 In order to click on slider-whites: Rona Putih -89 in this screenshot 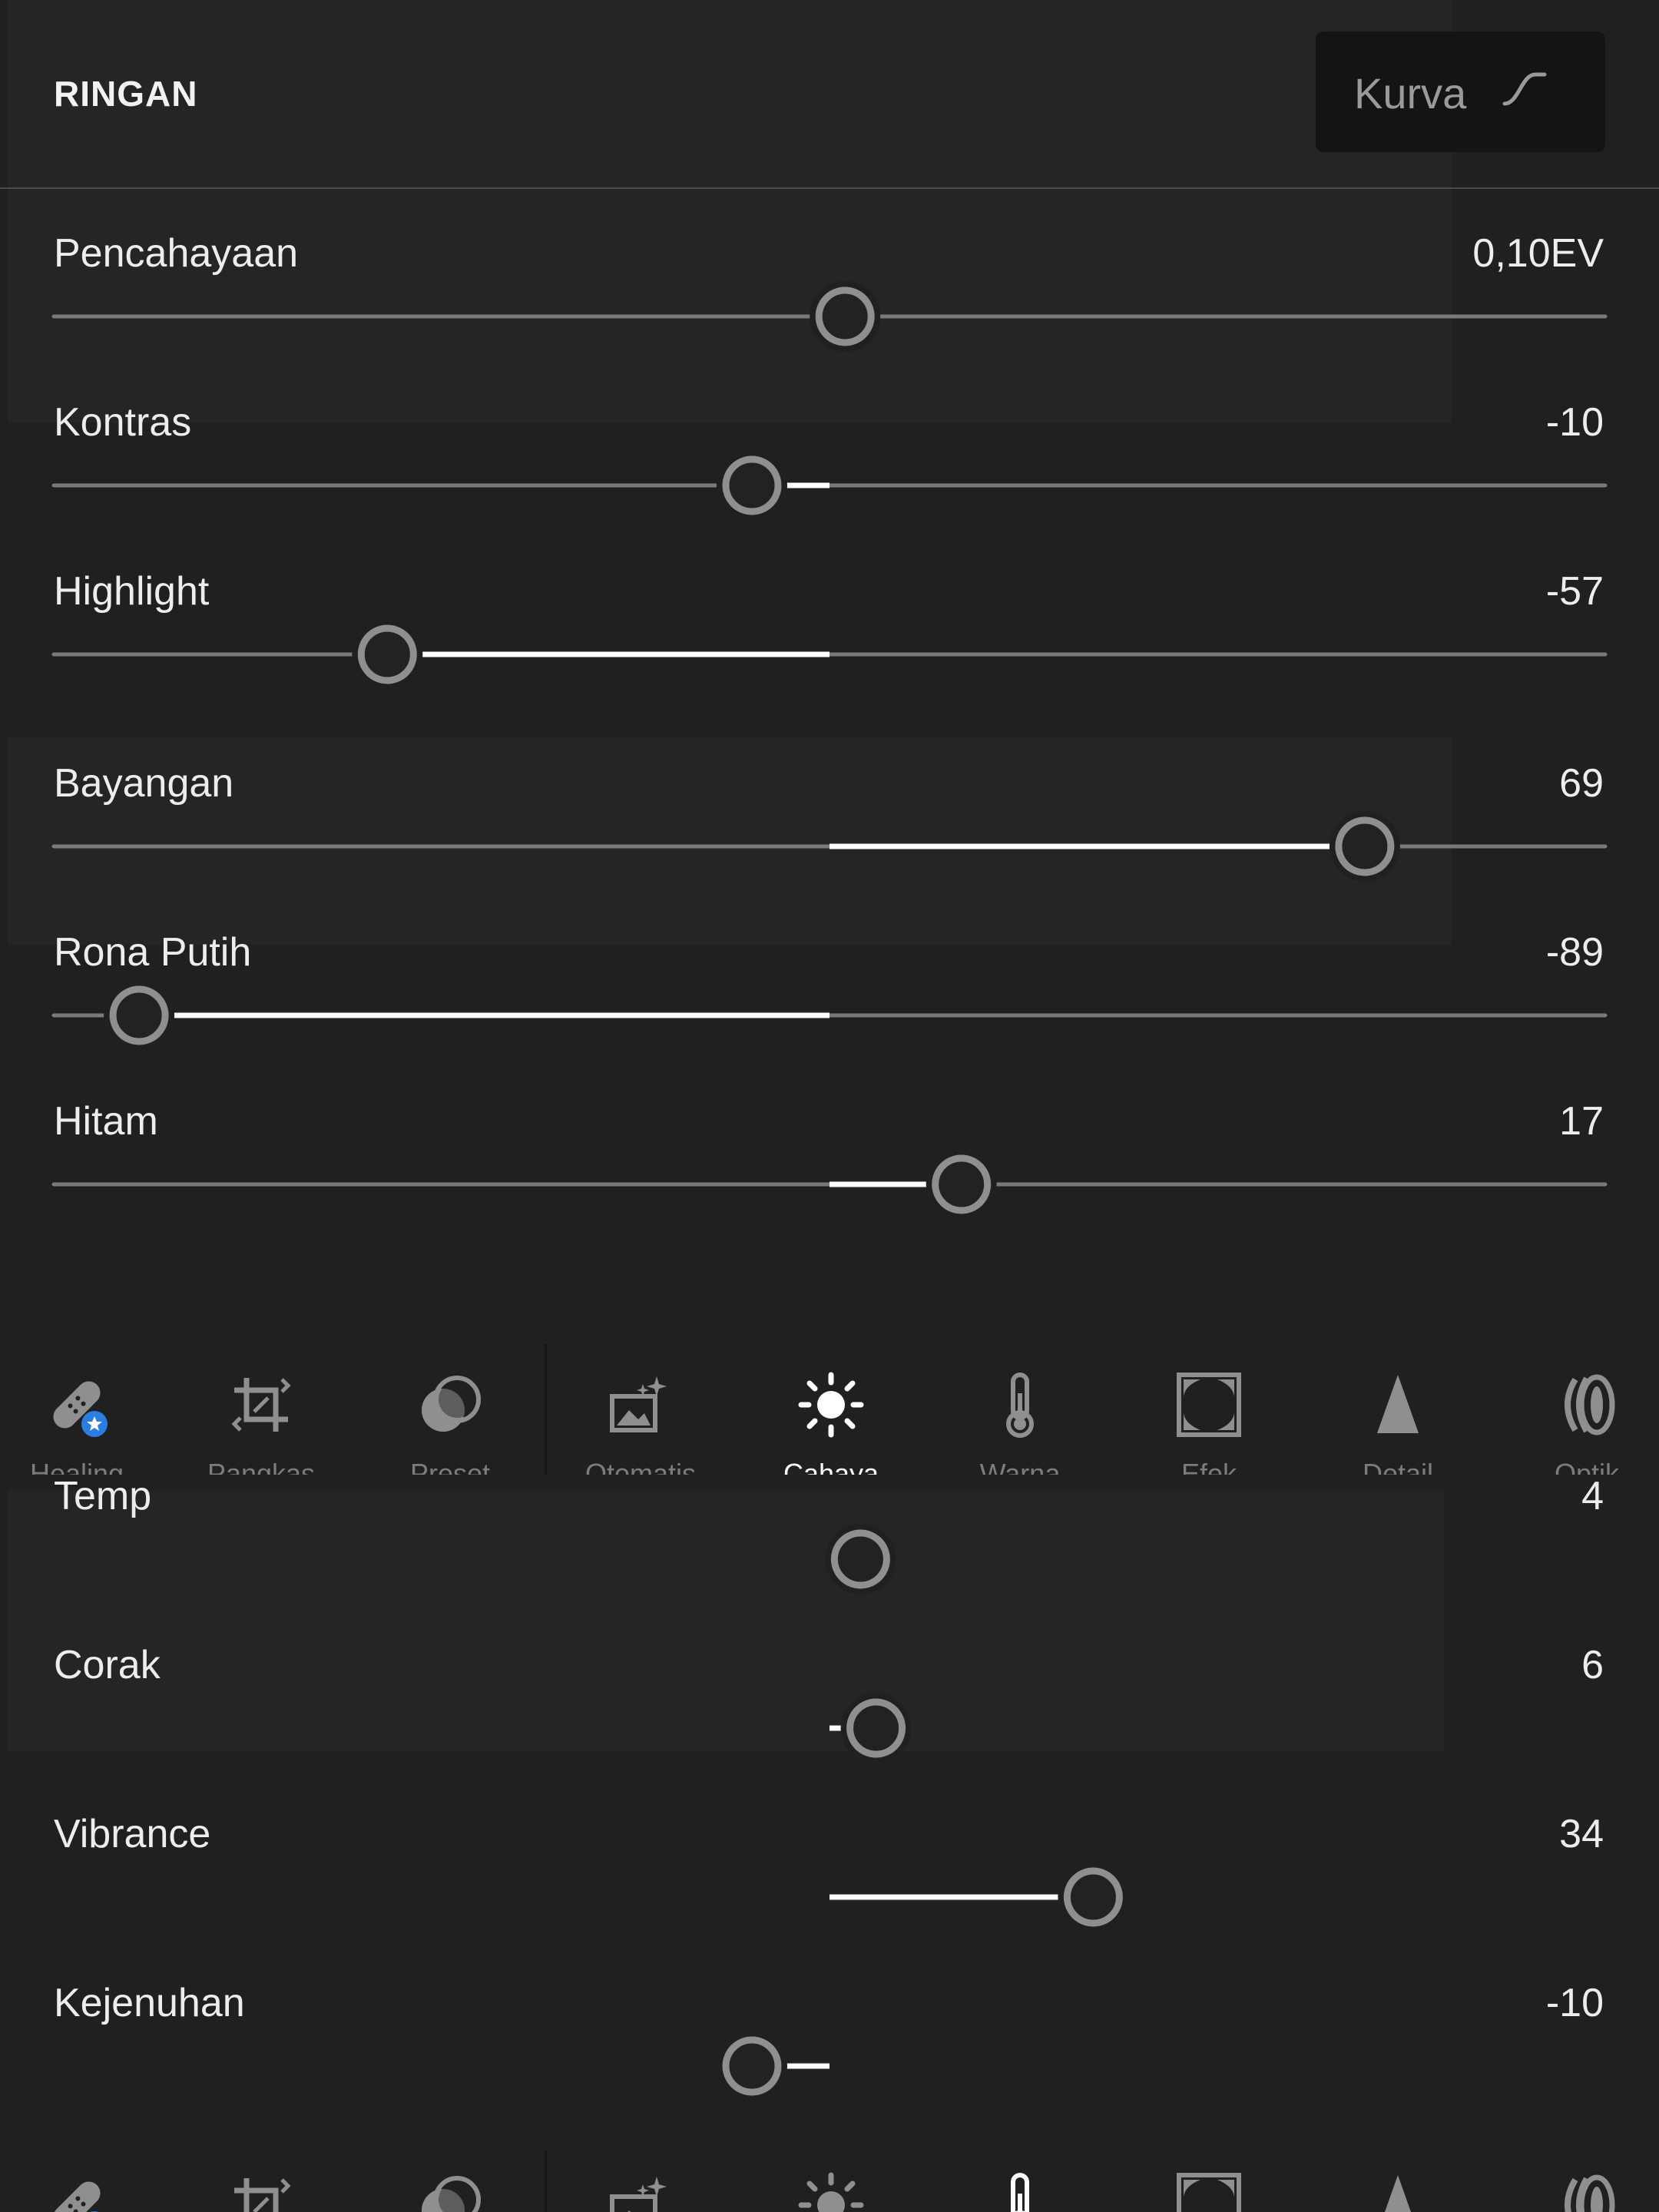, I will do `click(829, 1014)`.